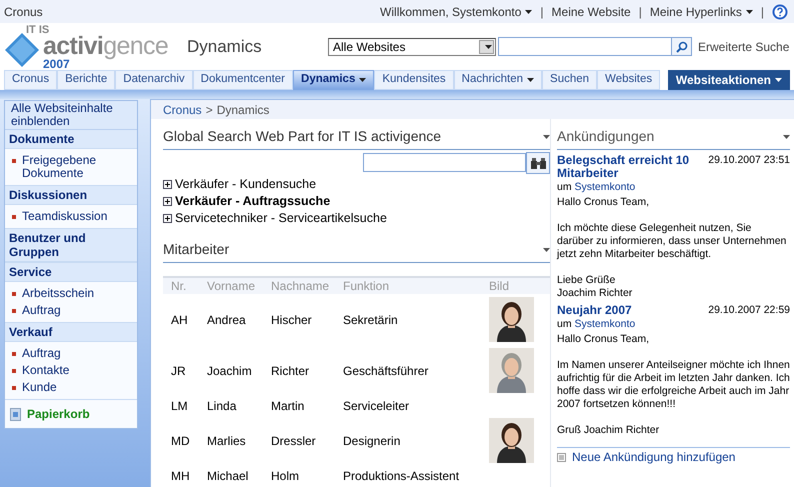  I want to click on nav-tab: Berichte, so click(86, 80).